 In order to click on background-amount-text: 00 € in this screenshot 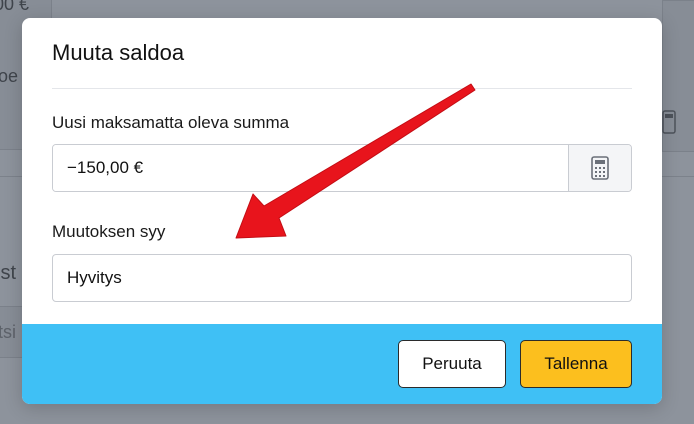, I will do `click(15, 7)`.